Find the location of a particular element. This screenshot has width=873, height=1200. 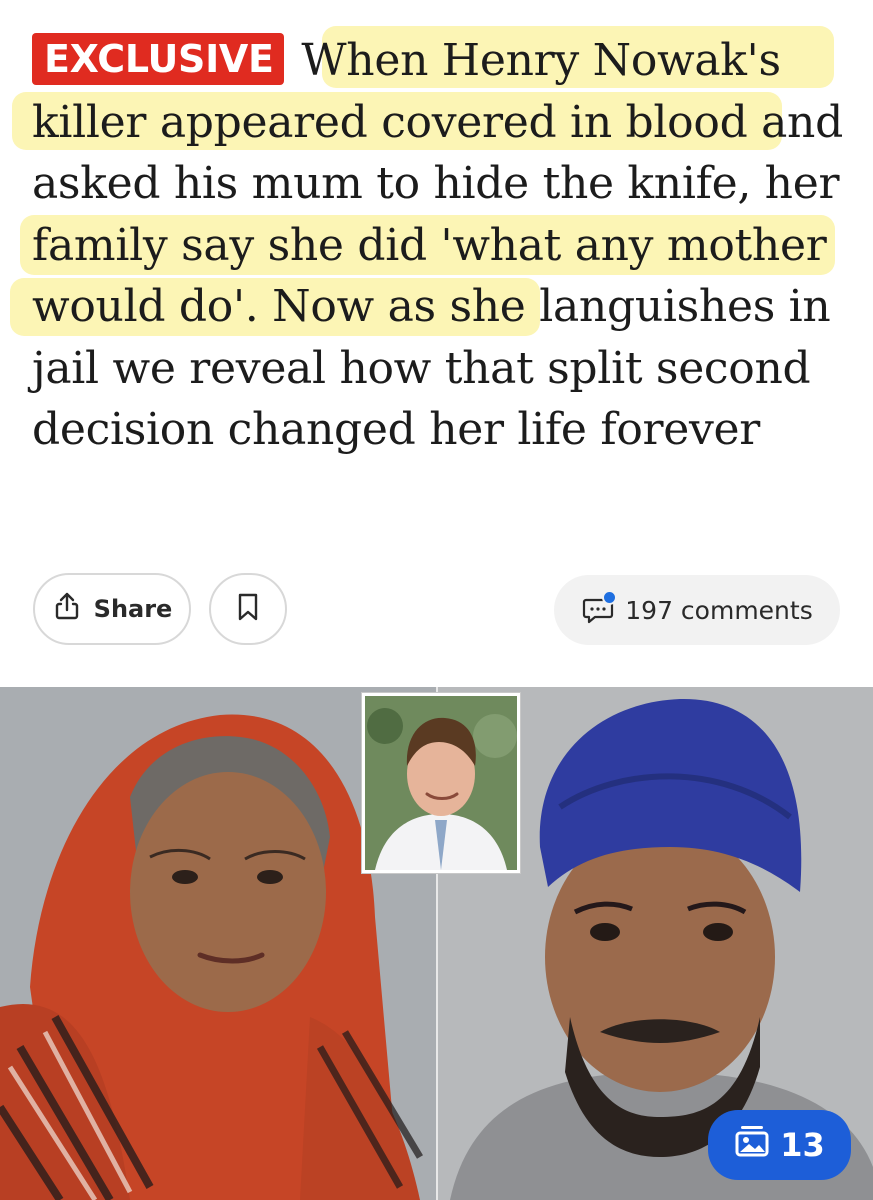

gallery-icon is located at coordinates (752, 1145).